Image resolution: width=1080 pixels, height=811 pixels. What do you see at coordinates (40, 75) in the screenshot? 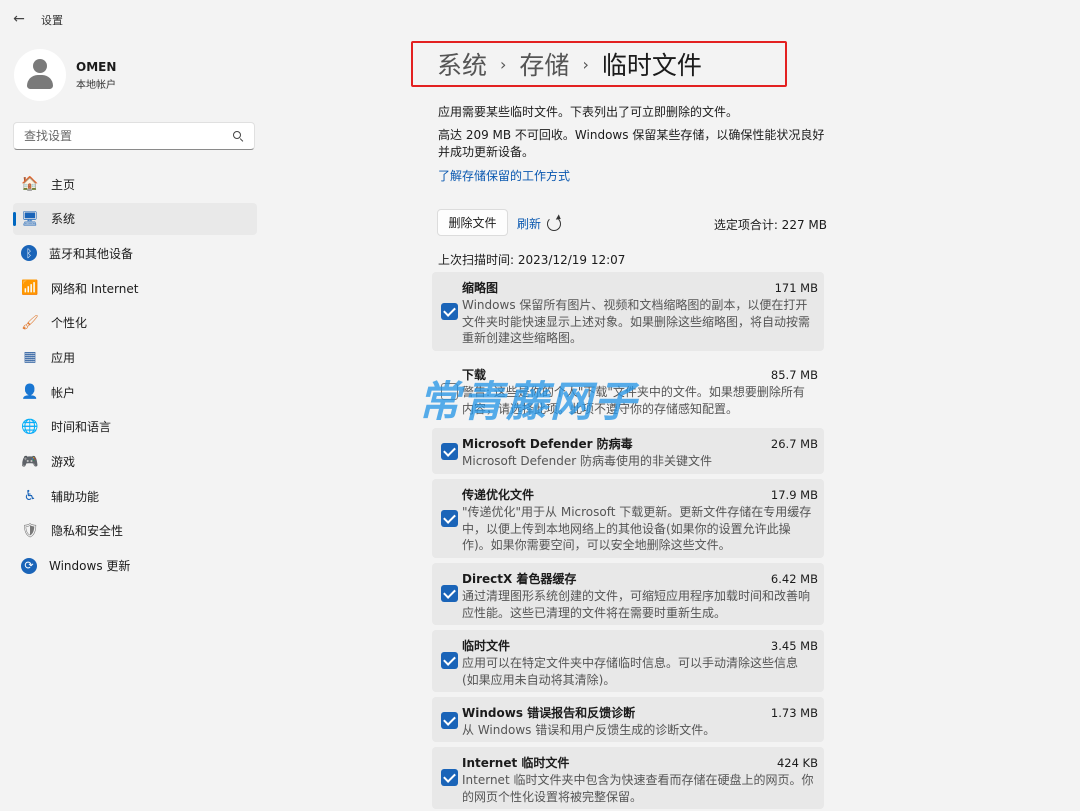
I see `avatar` at bounding box center [40, 75].